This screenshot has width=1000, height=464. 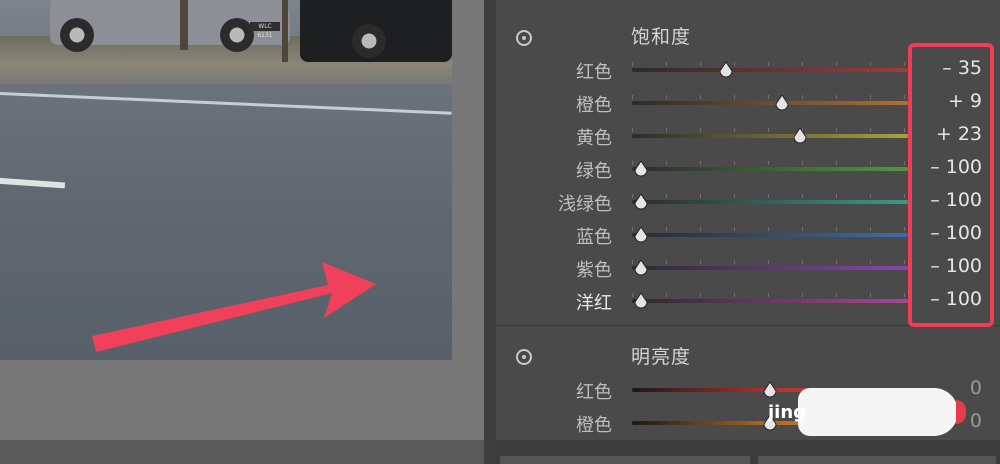 I want to click on slider-track-green, so click(x=770, y=169).